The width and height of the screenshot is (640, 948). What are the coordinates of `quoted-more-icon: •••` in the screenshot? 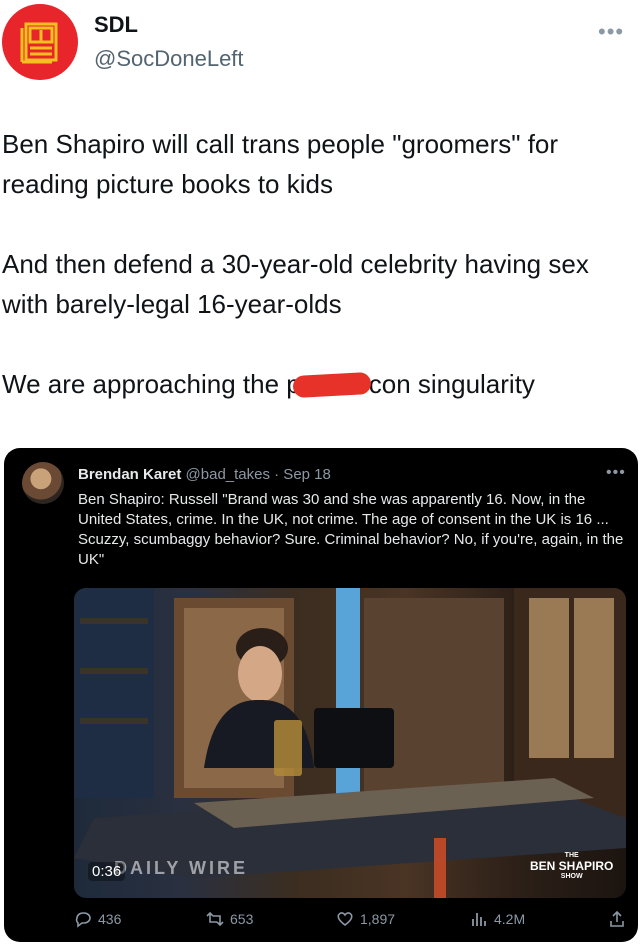 It's located at (616, 473).